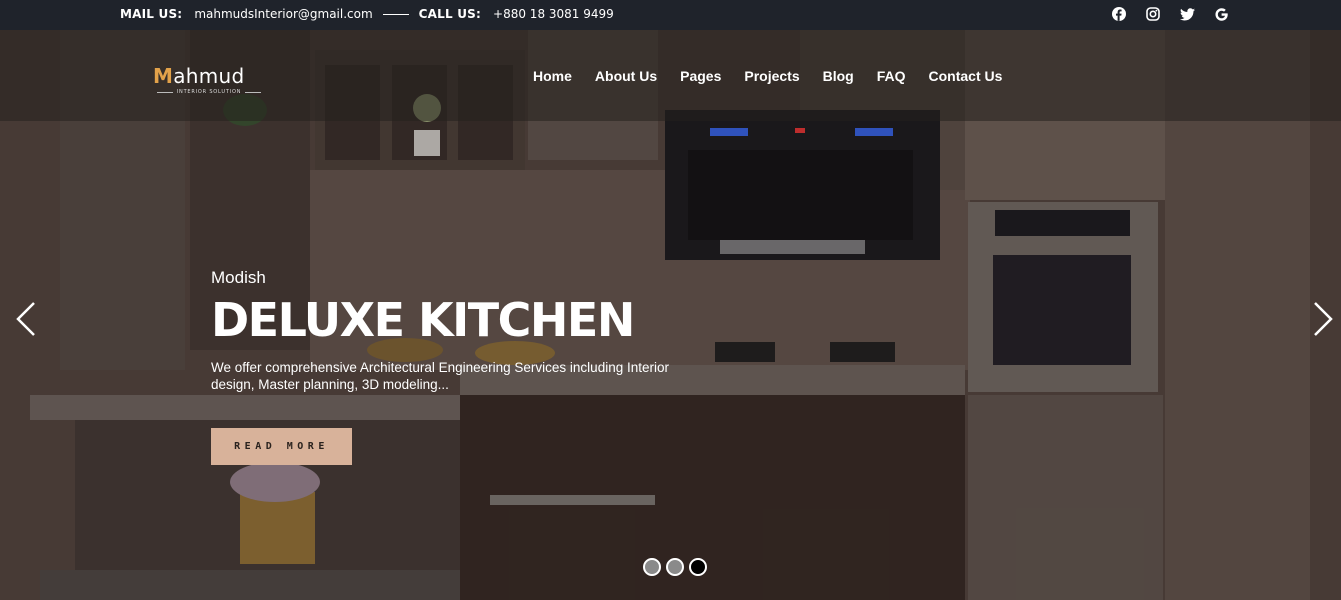  Describe the element at coordinates (151, 14) in the screenshot. I see `mail-label: MAIL US:` at that location.